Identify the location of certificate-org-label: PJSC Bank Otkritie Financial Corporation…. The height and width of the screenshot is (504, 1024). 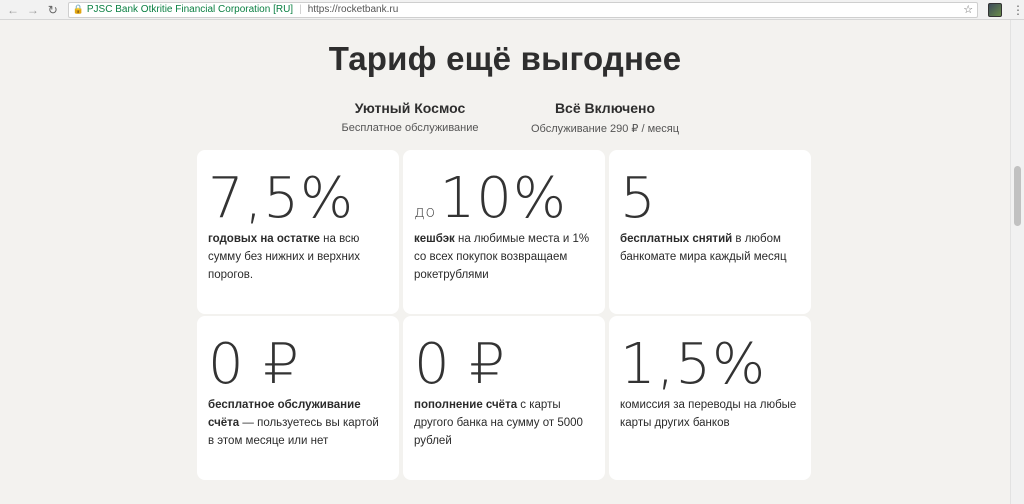
(190, 9).